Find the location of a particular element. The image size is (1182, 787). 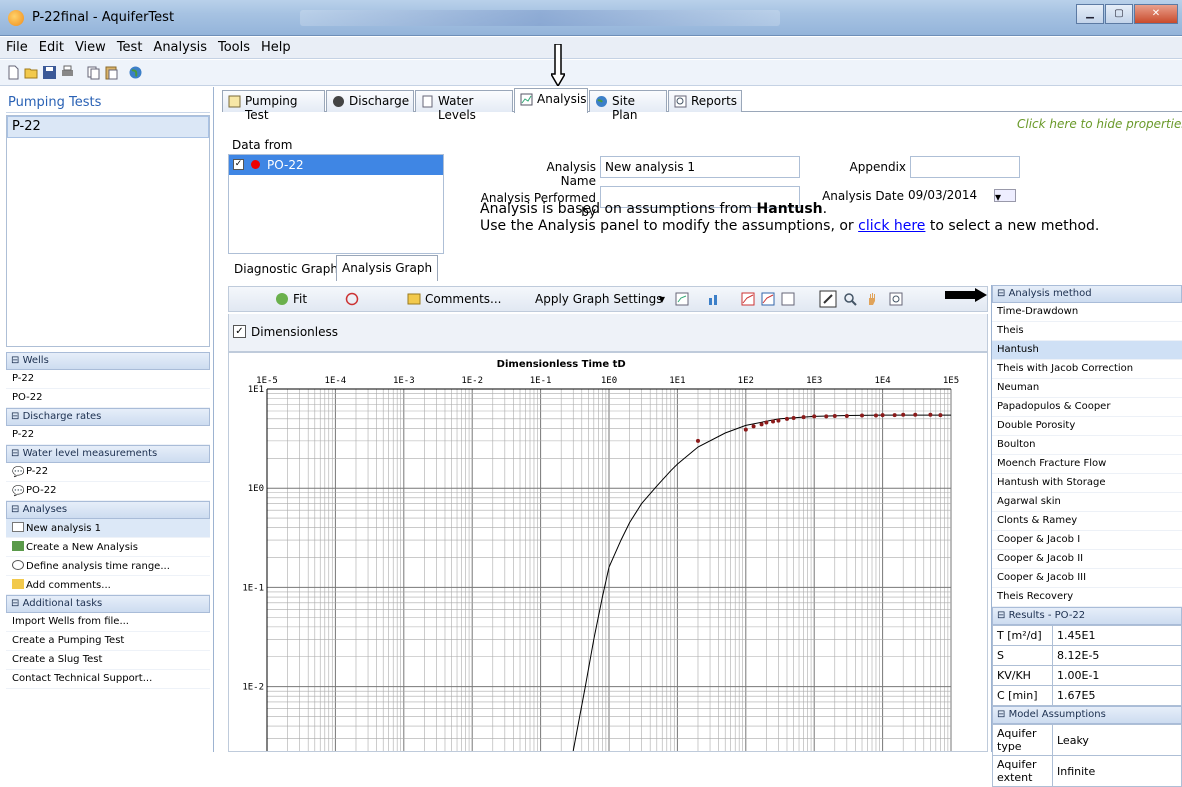

method-item: Theis with Jacob Correction is located at coordinates (1087, 369).